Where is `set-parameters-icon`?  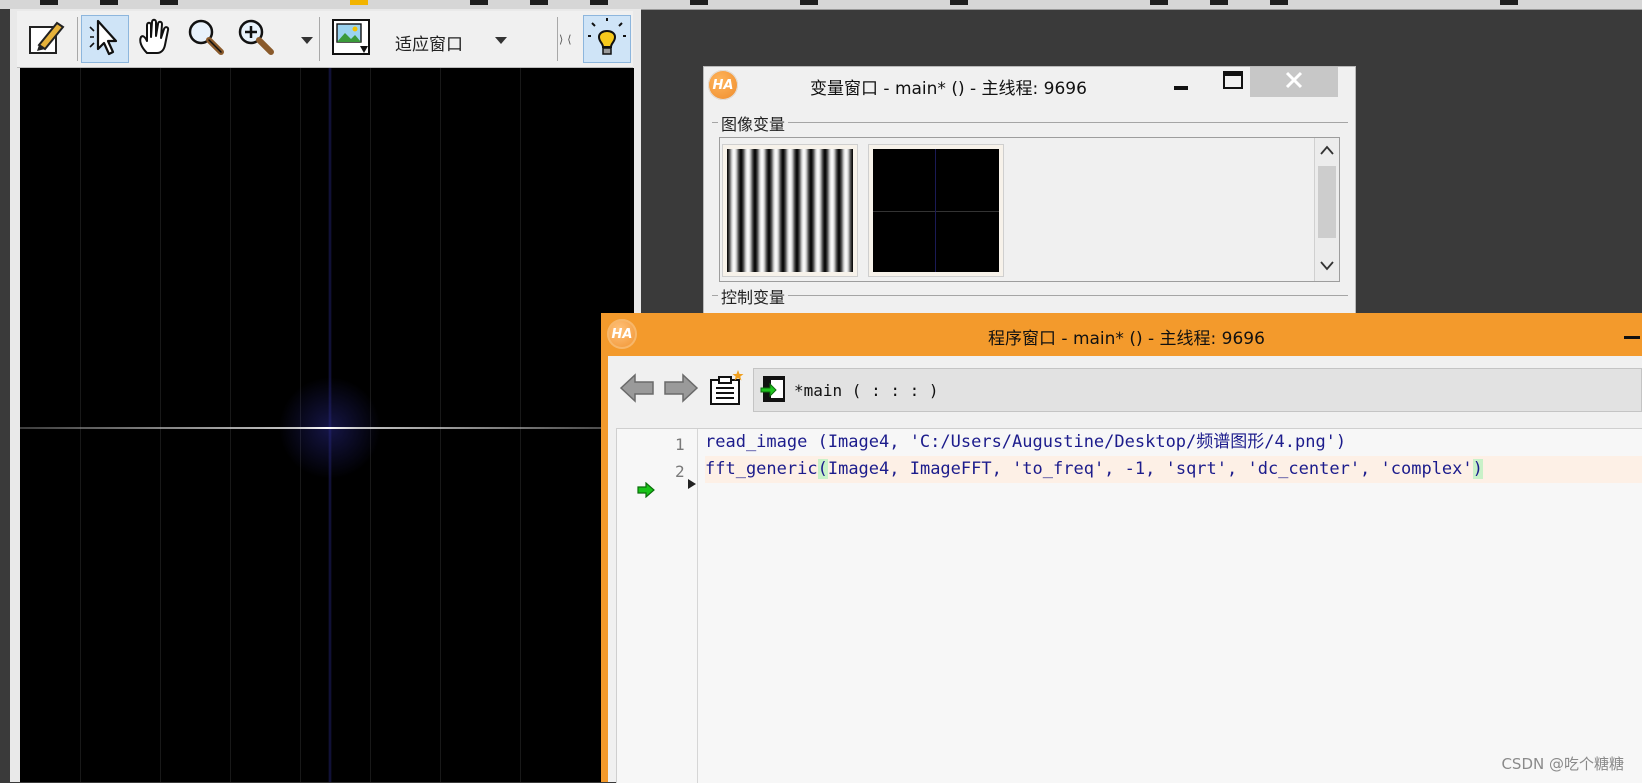
set-parameters-icon is located at coordinates (47, 39).